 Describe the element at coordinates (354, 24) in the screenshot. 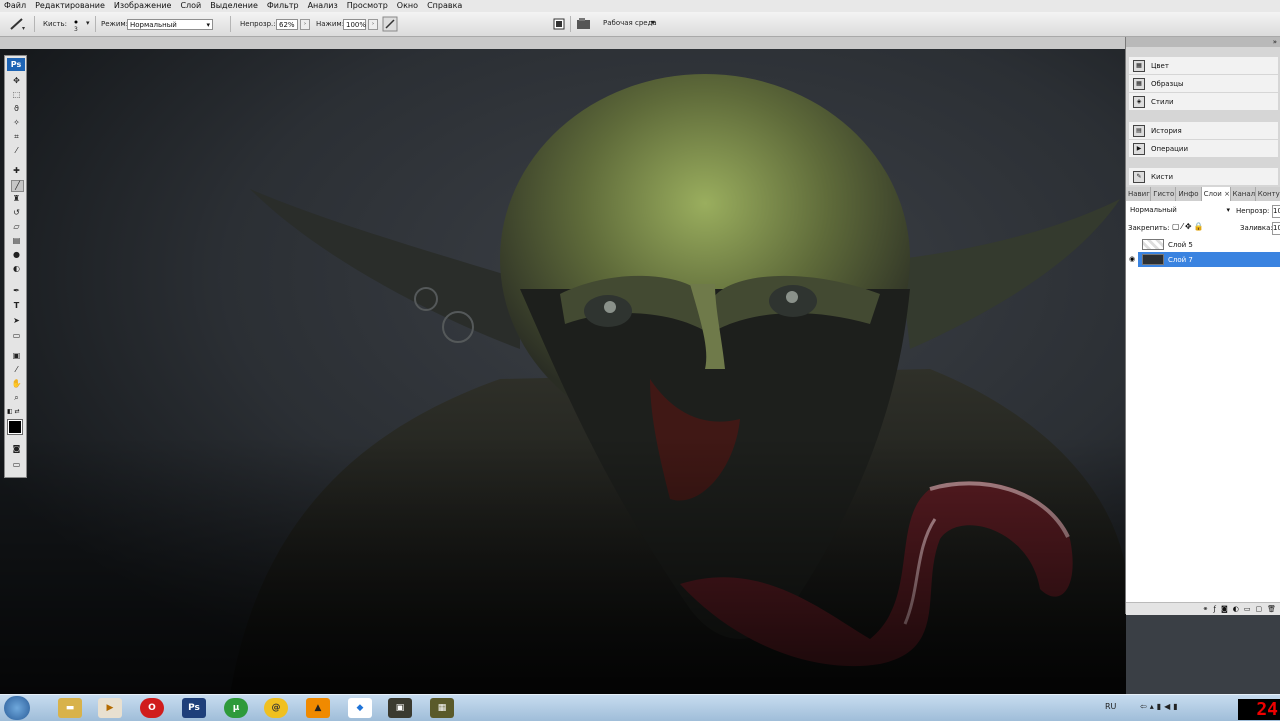

I see `pressure-input: 100%` at that location.